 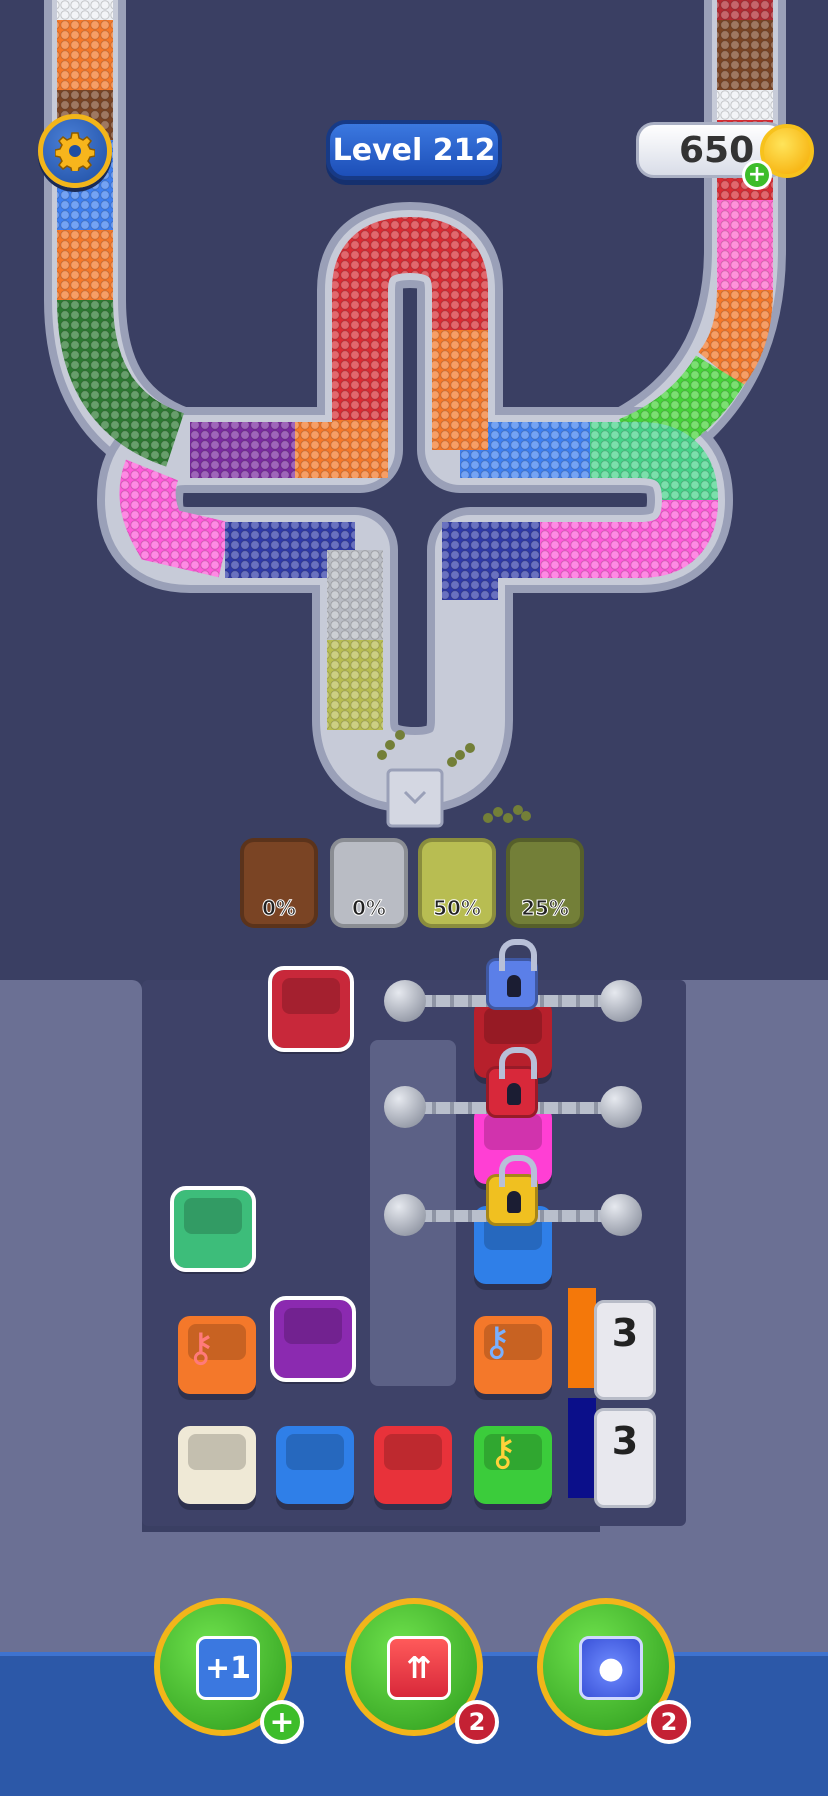 What do you see at coordinates (512, 1082) in the screenshot?
I see `red-lock-icon` at bounding box center [512, 1082].